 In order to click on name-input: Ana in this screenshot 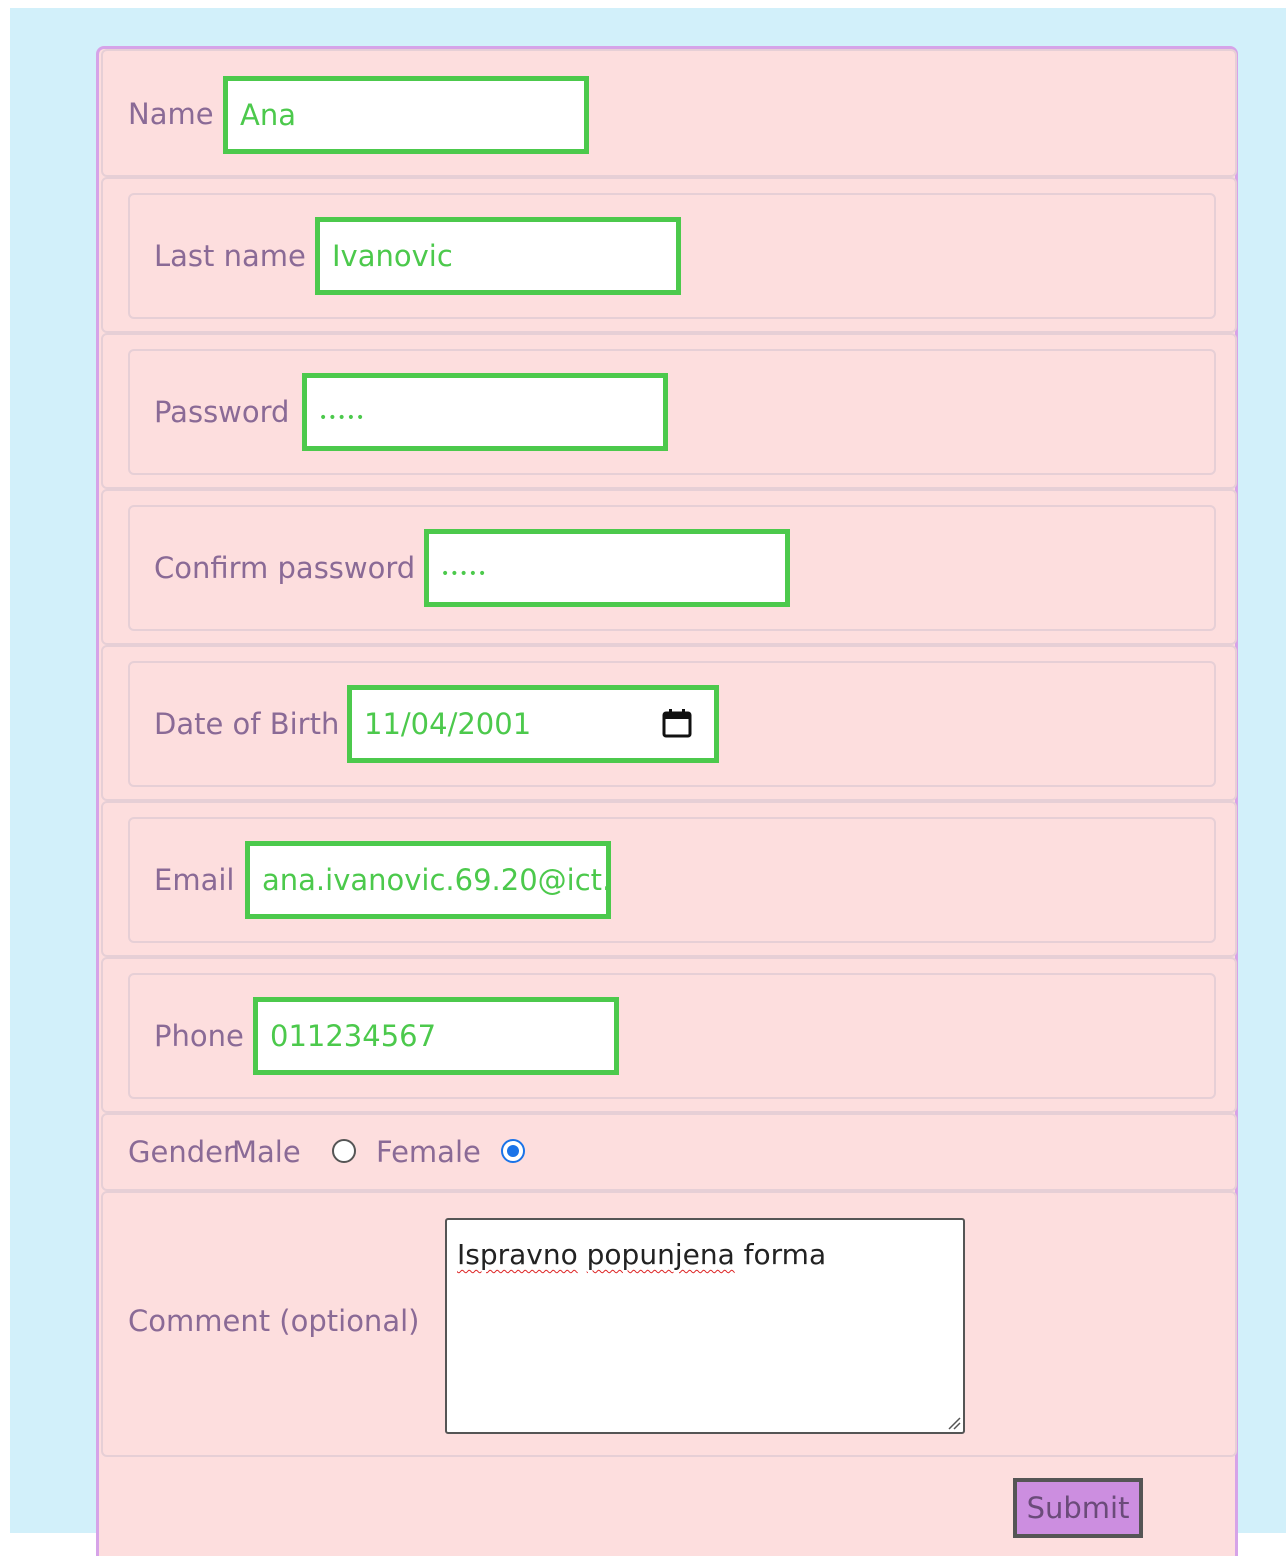, I will do `click(406, 115)`.